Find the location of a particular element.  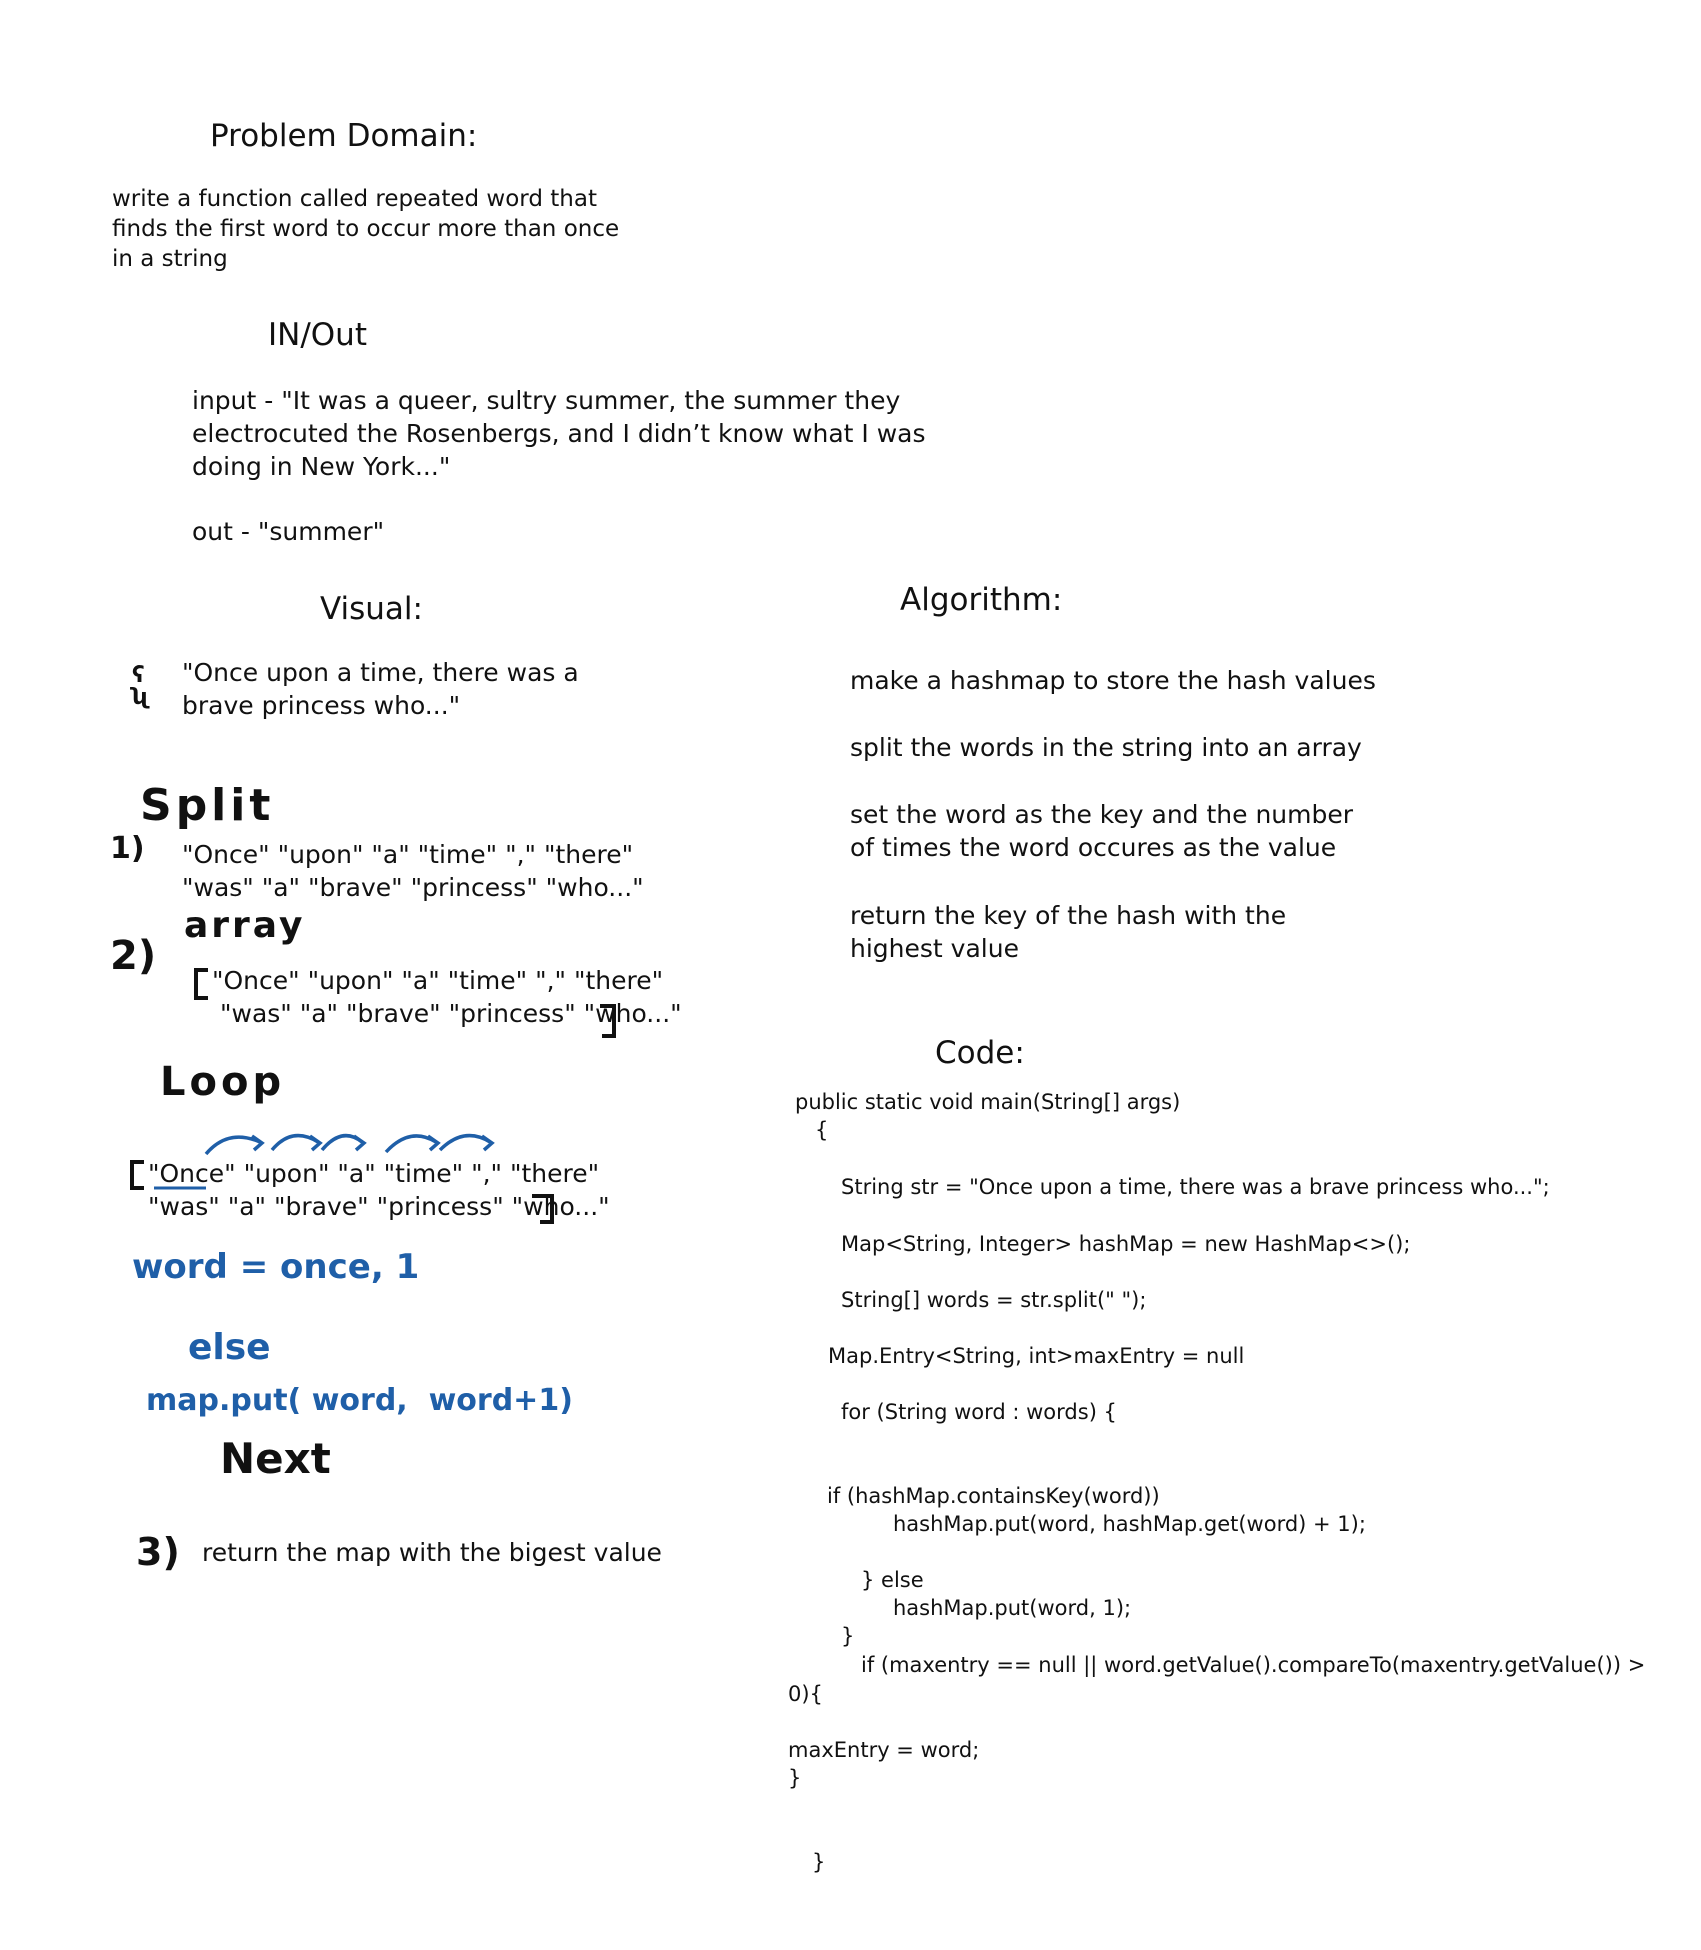

code-line: hashMap.put(word, 1); is located at coordinates (1012, 1608).